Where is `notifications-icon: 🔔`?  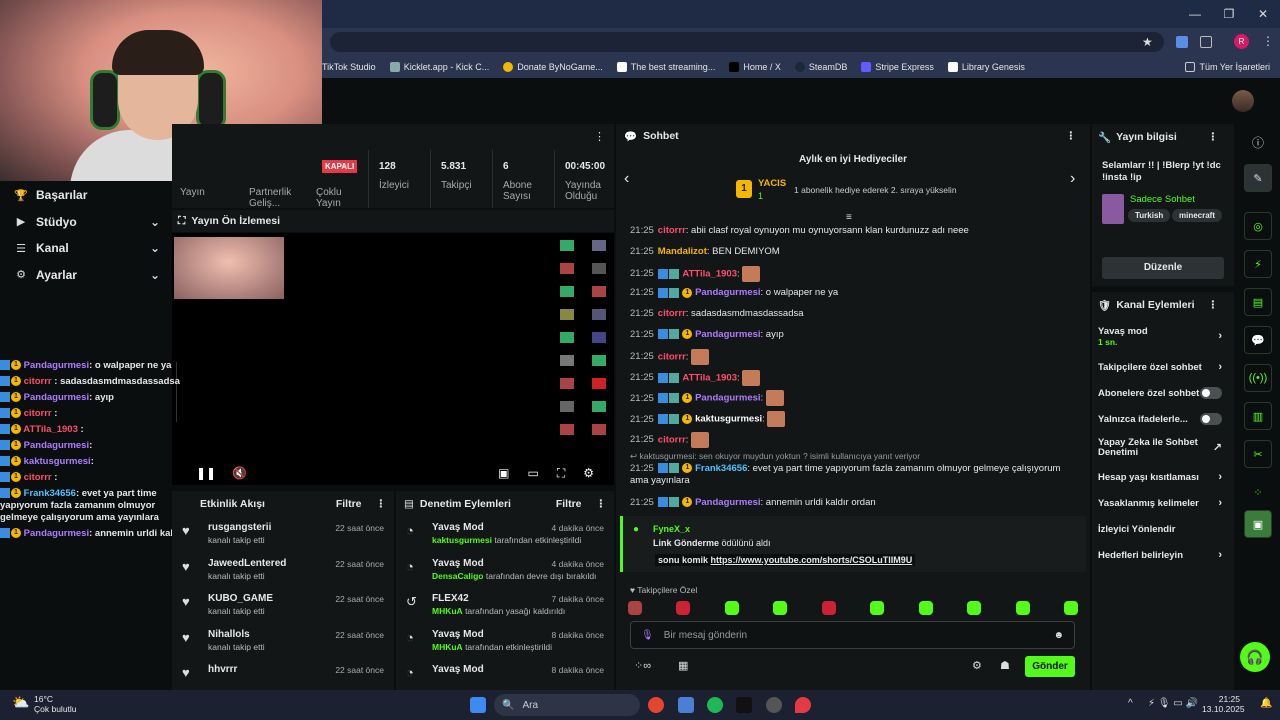
notifications-icon: 🔔 is located at coordinates (1266, 703).